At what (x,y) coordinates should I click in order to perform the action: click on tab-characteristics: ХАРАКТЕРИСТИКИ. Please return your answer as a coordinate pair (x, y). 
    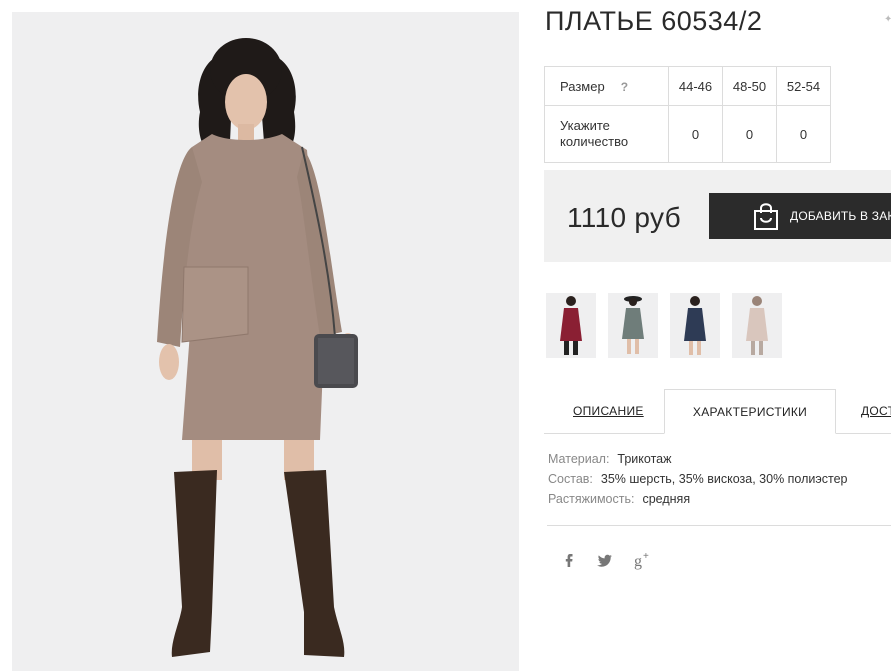
    Looking at the image, I should click on (750, 411).